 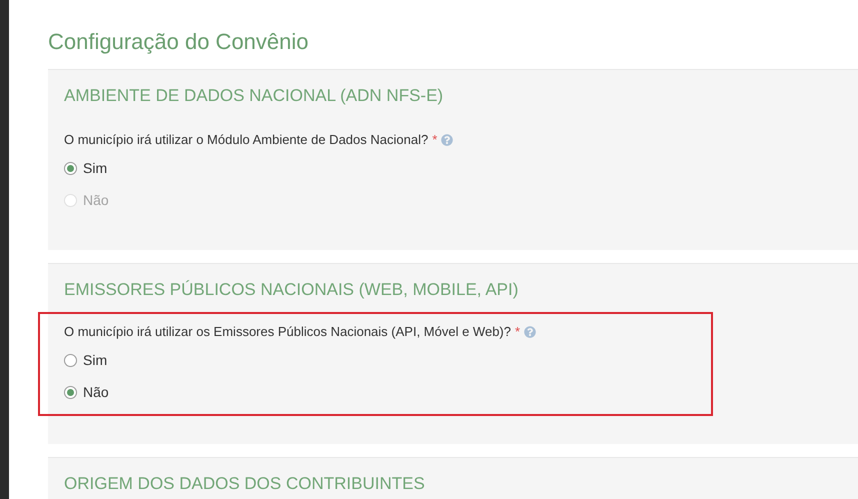 What do you see at coordinates (179, 42) in the screenshot?
I see `page-title: Configuração do Convênio` at bounding box center [179, 42].